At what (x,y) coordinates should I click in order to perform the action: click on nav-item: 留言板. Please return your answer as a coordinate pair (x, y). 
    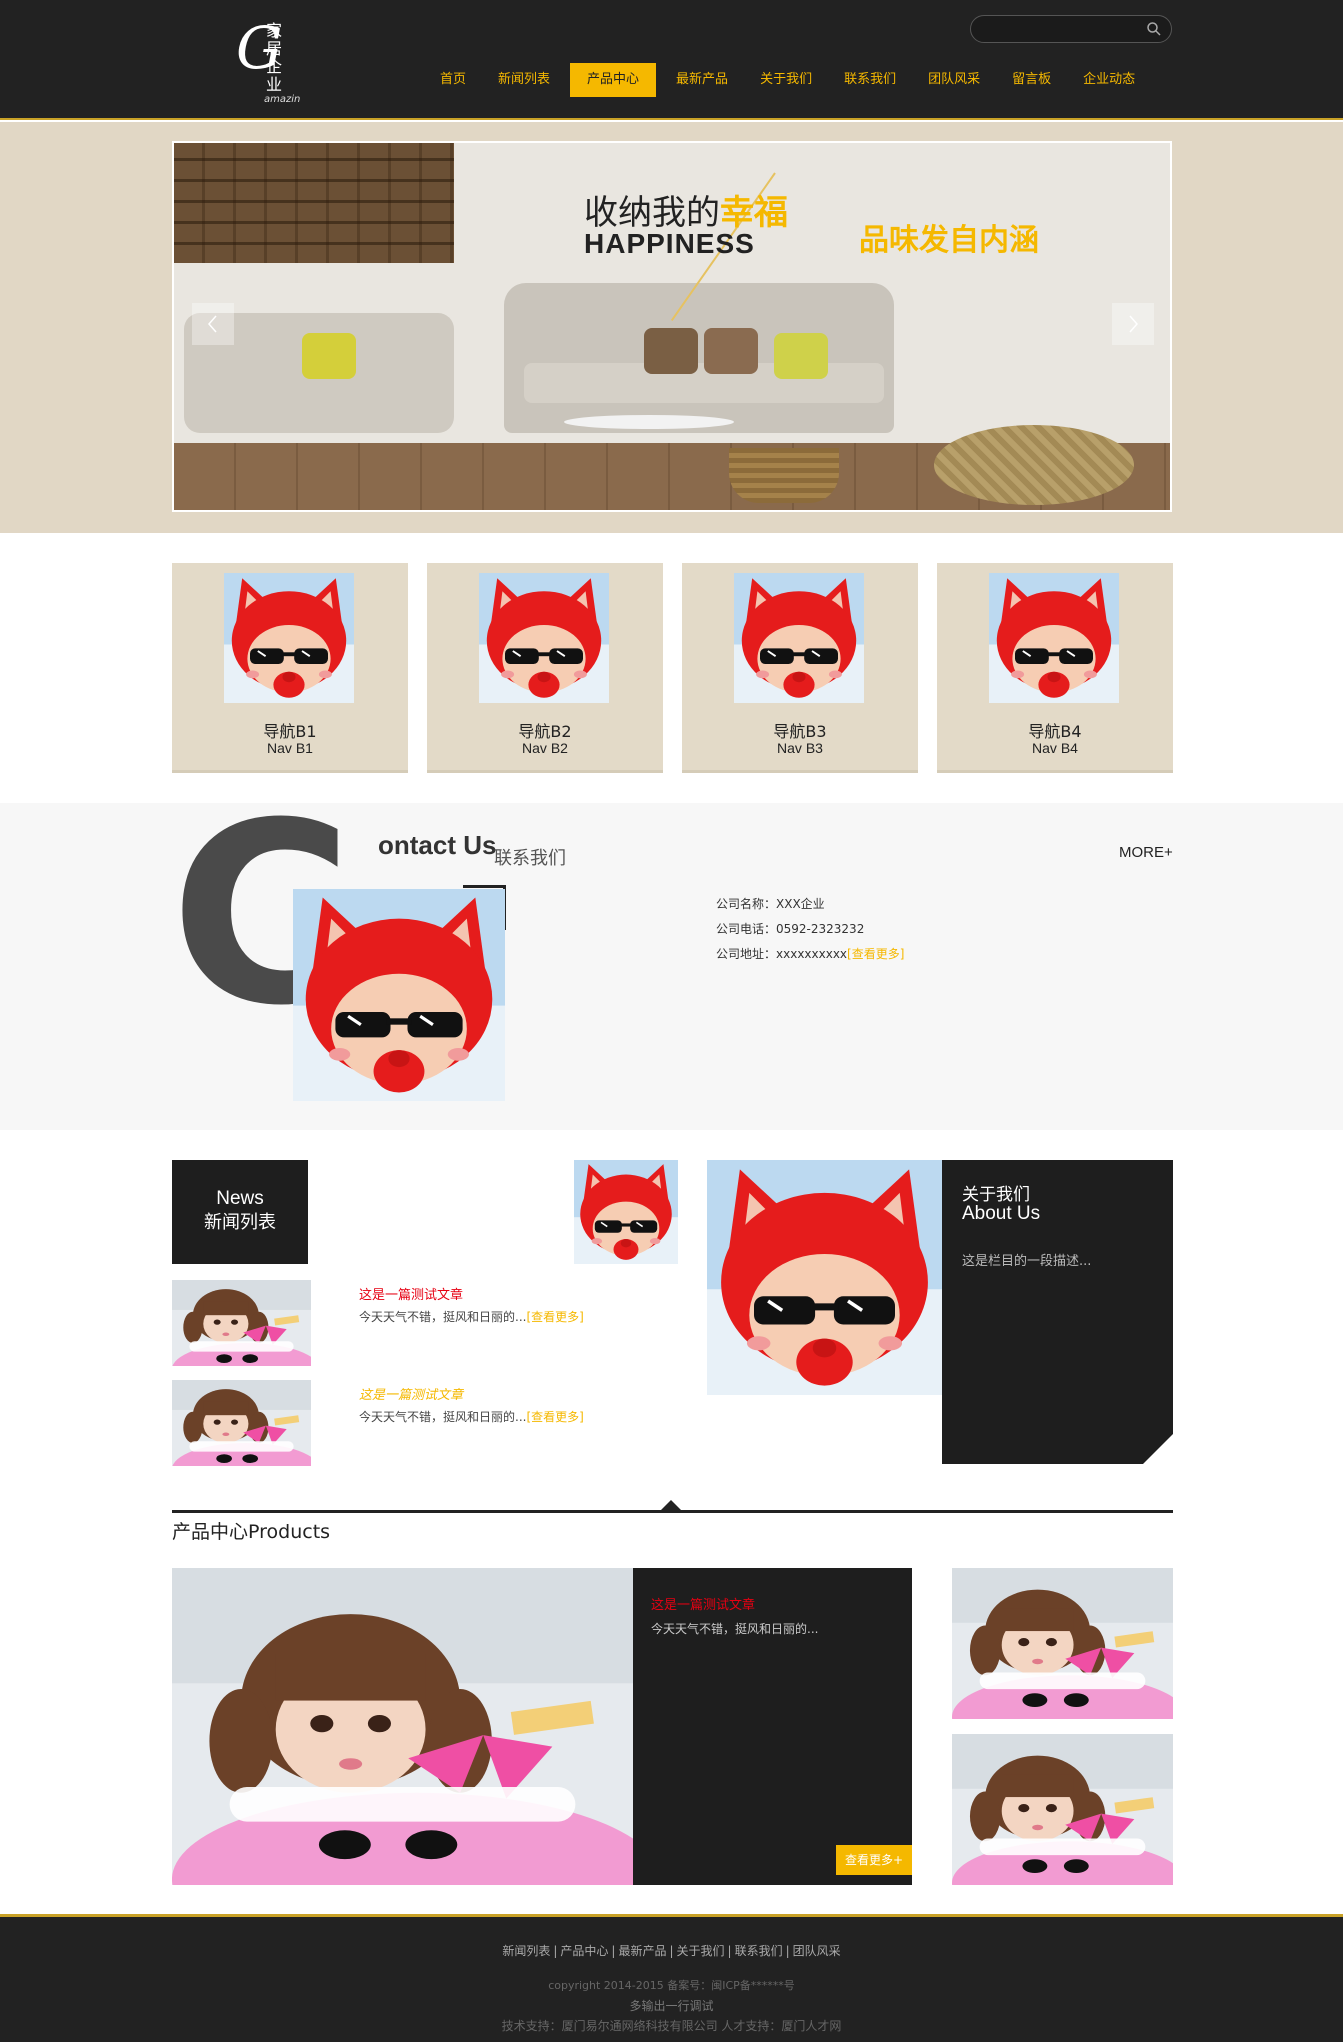
    Looking at the image, I should click on (1031, 80).